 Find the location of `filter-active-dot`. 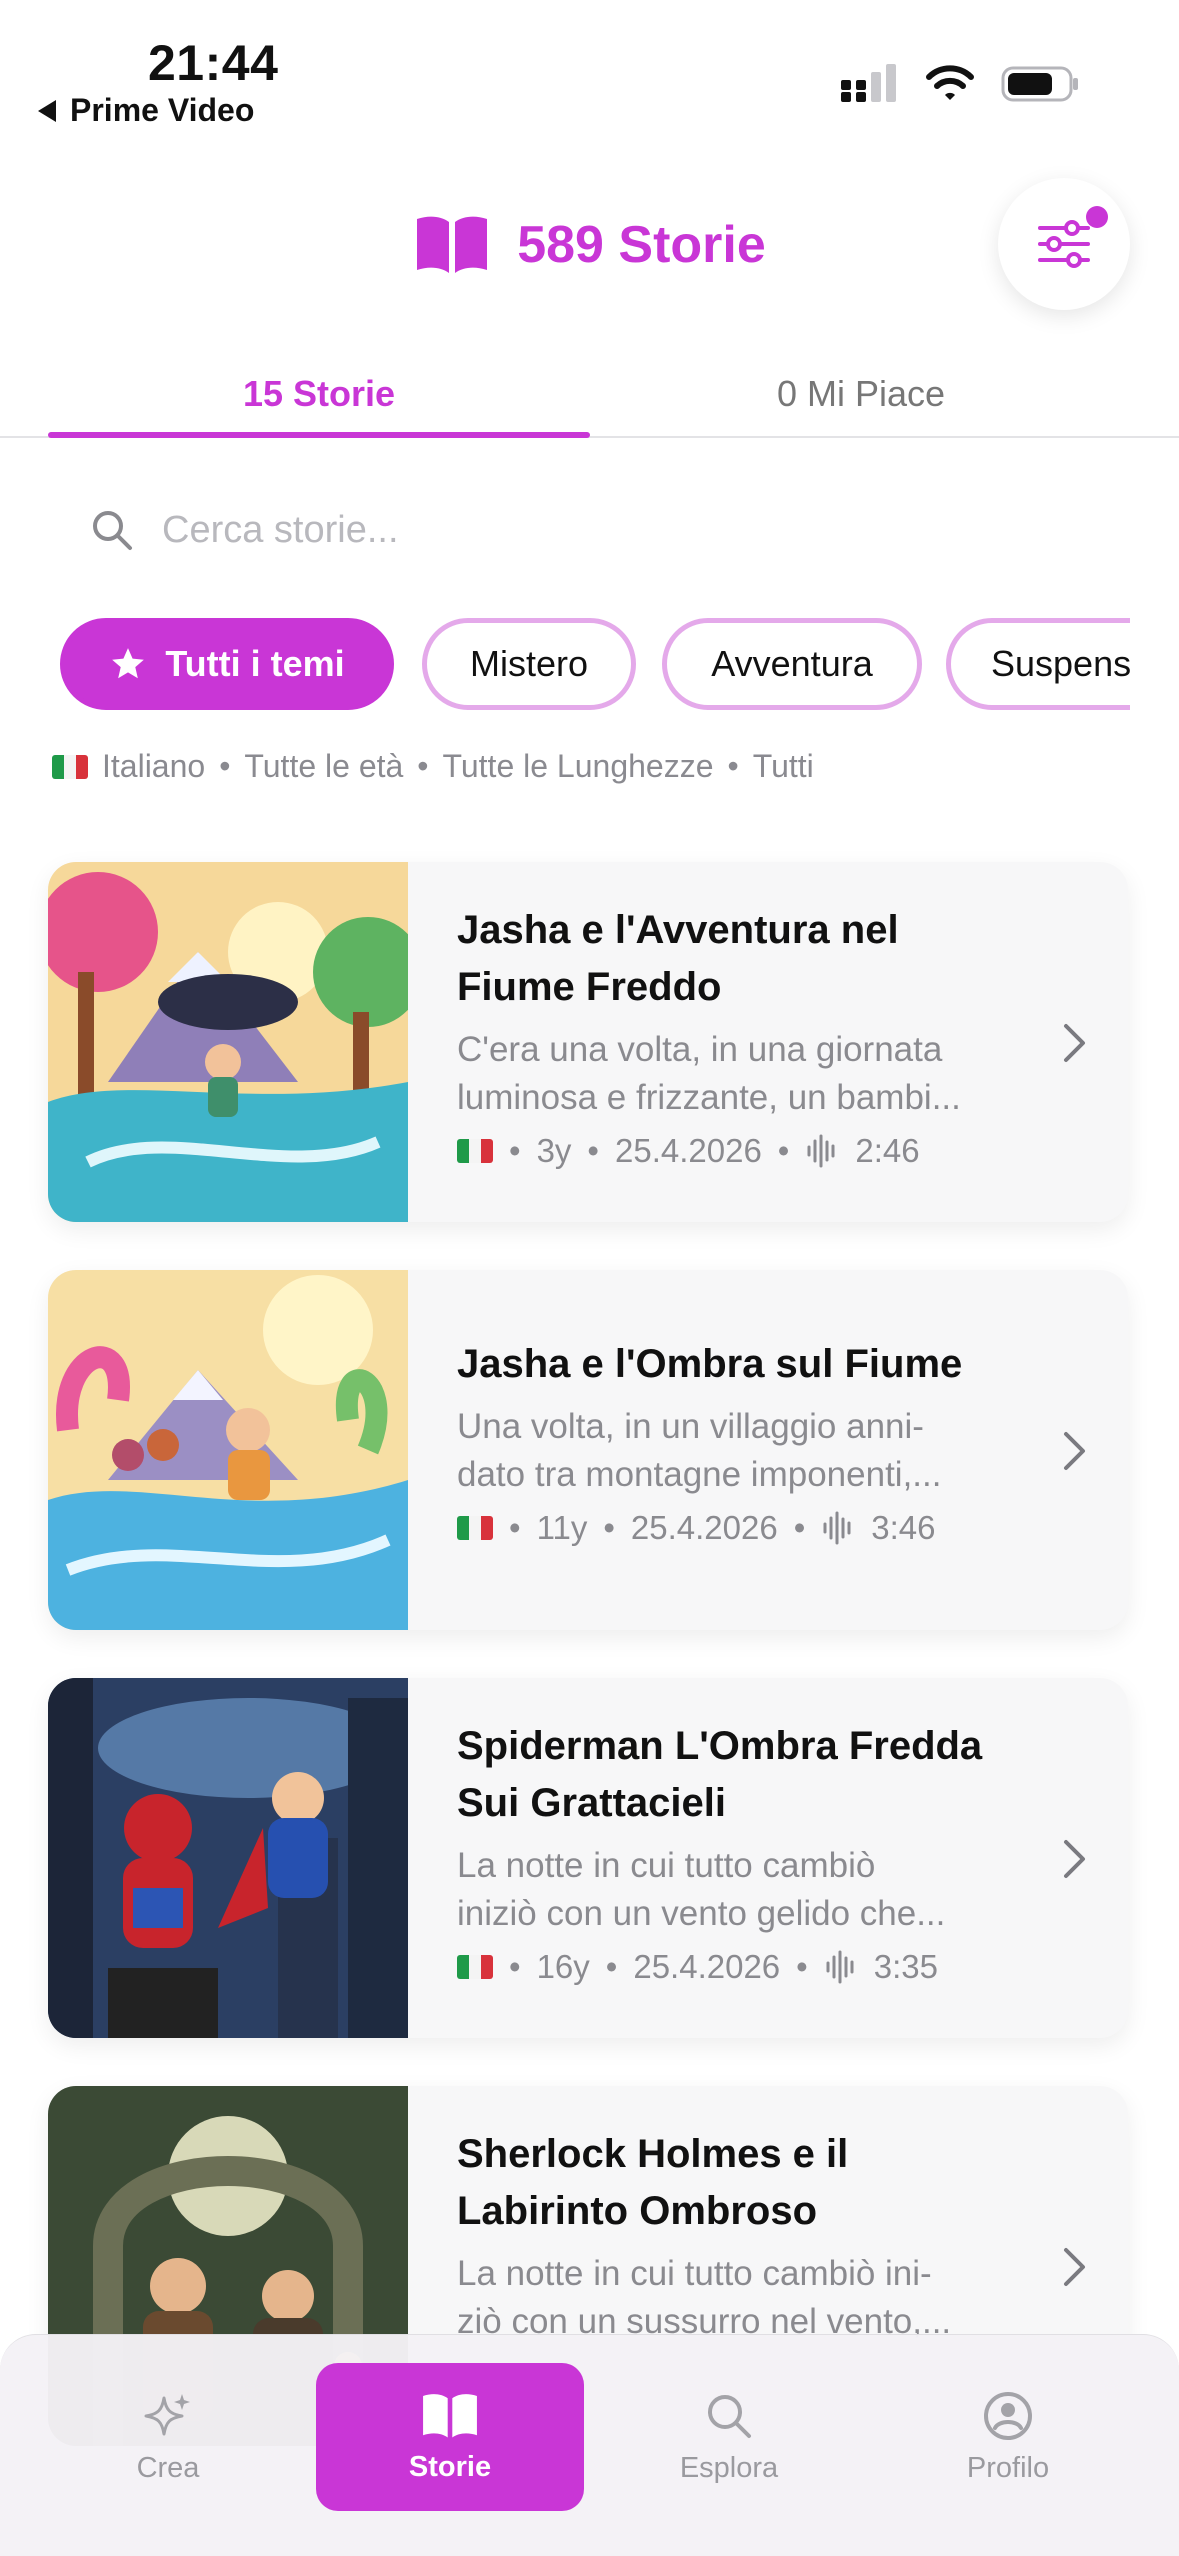

filter-active-dot is located at coordinates (1097, 217).